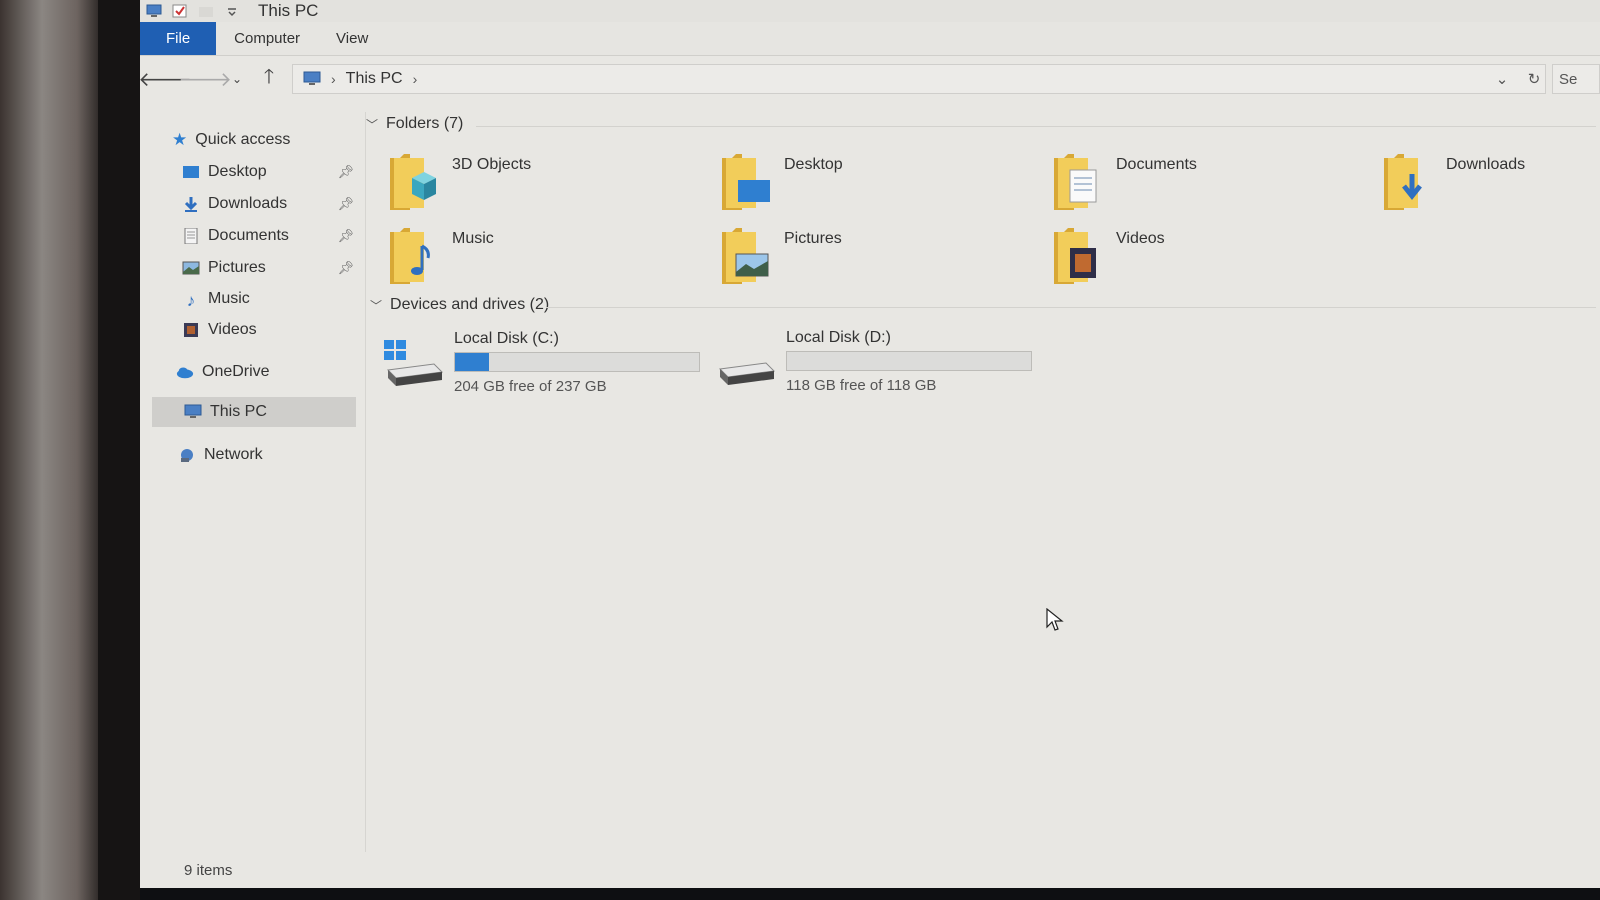  Describe the element at coordinates (232, 329) in the screenshot. I see `nav-label: Videos` at that location.